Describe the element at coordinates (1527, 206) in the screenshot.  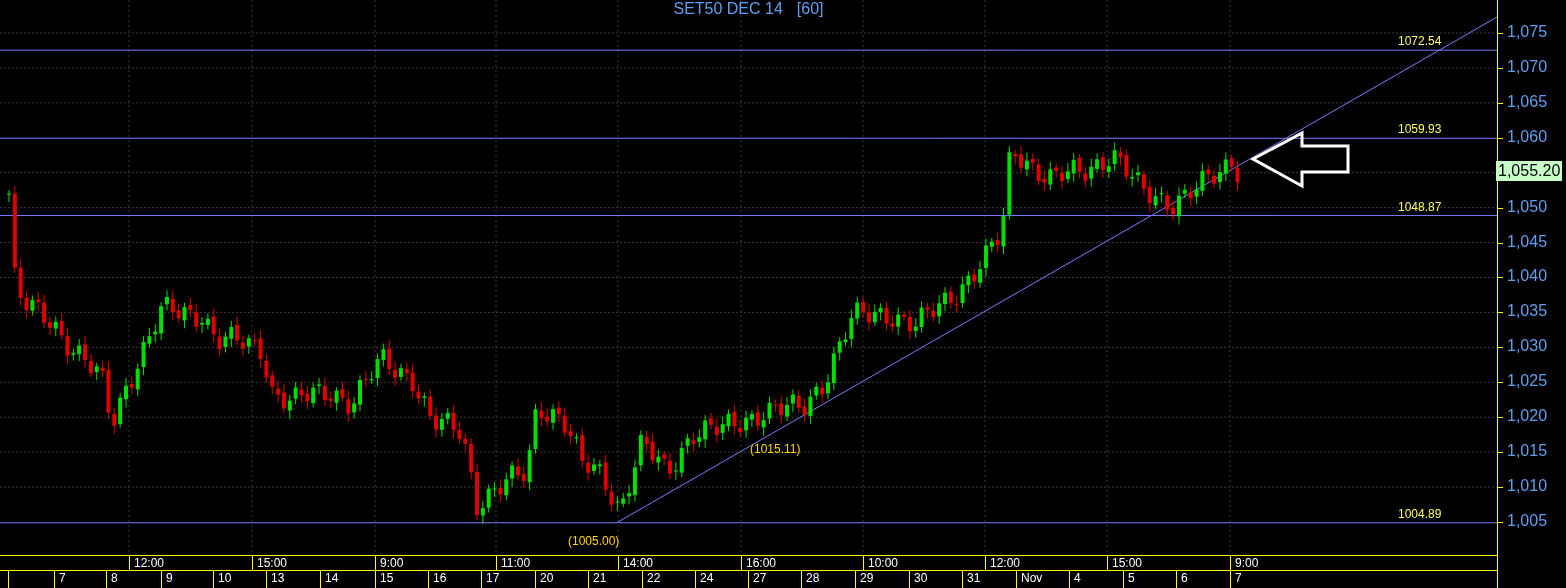
I see `axis-tick-label: 1,050` at that location.